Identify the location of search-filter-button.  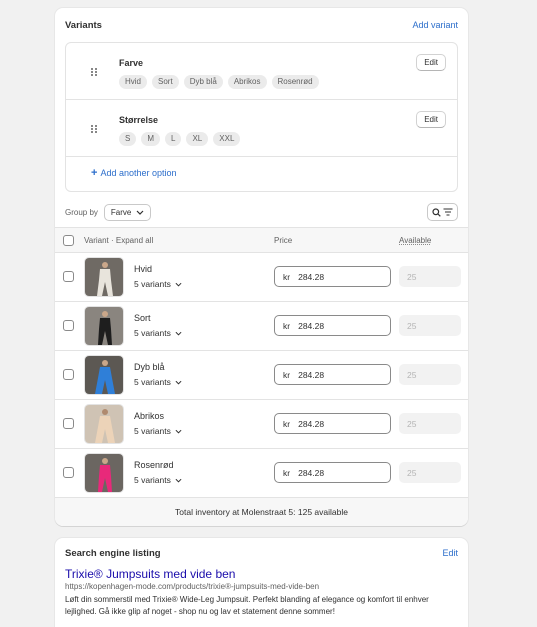
(442, 212).